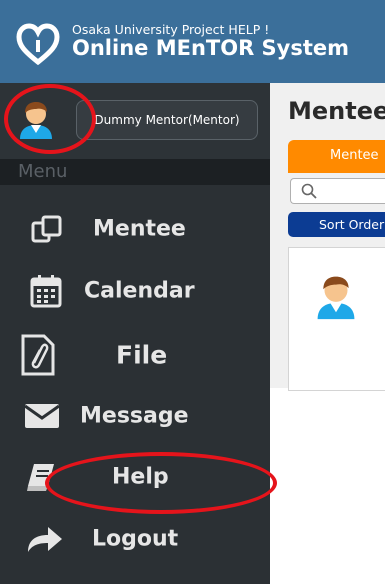 Image resolution: width=385 pixels, height=584 pixels. Describe the element at coordinates (337, 191) in the screenshot. I see `search-input` at that location.